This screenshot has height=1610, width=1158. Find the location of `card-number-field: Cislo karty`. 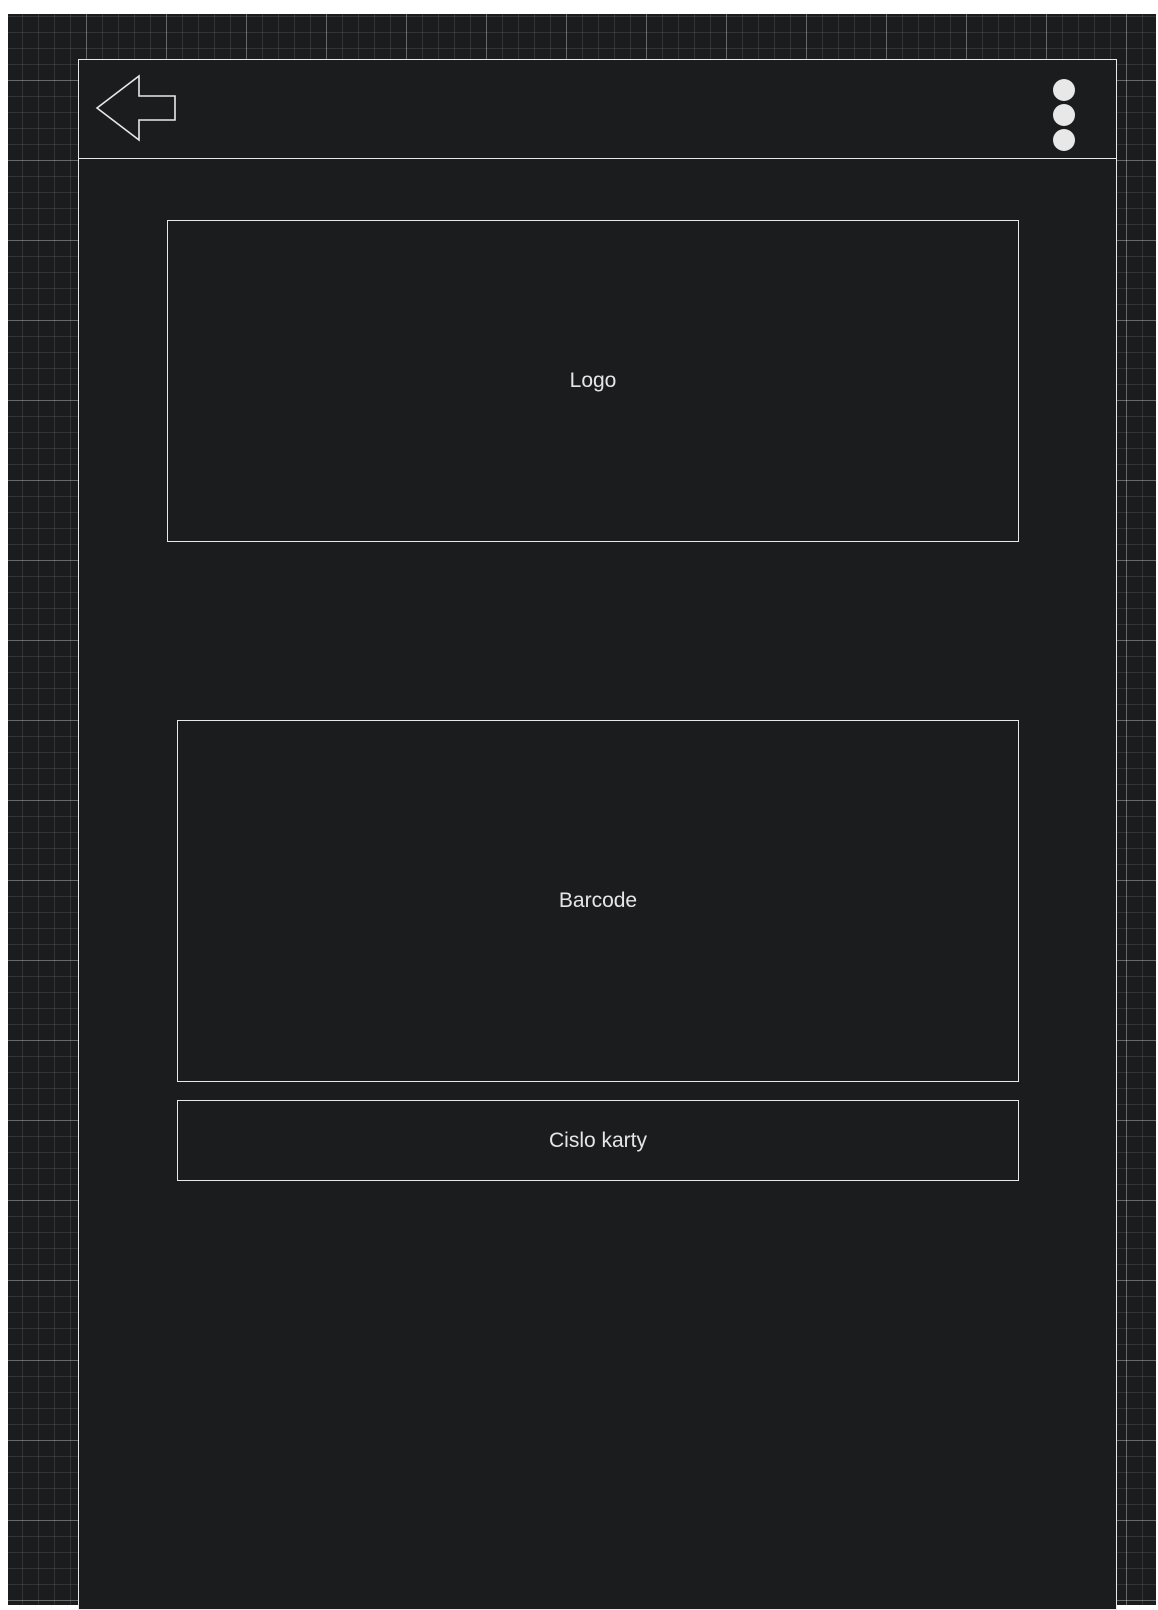

card-number-field: Cislo karty is located at coordinates (598, 1140).